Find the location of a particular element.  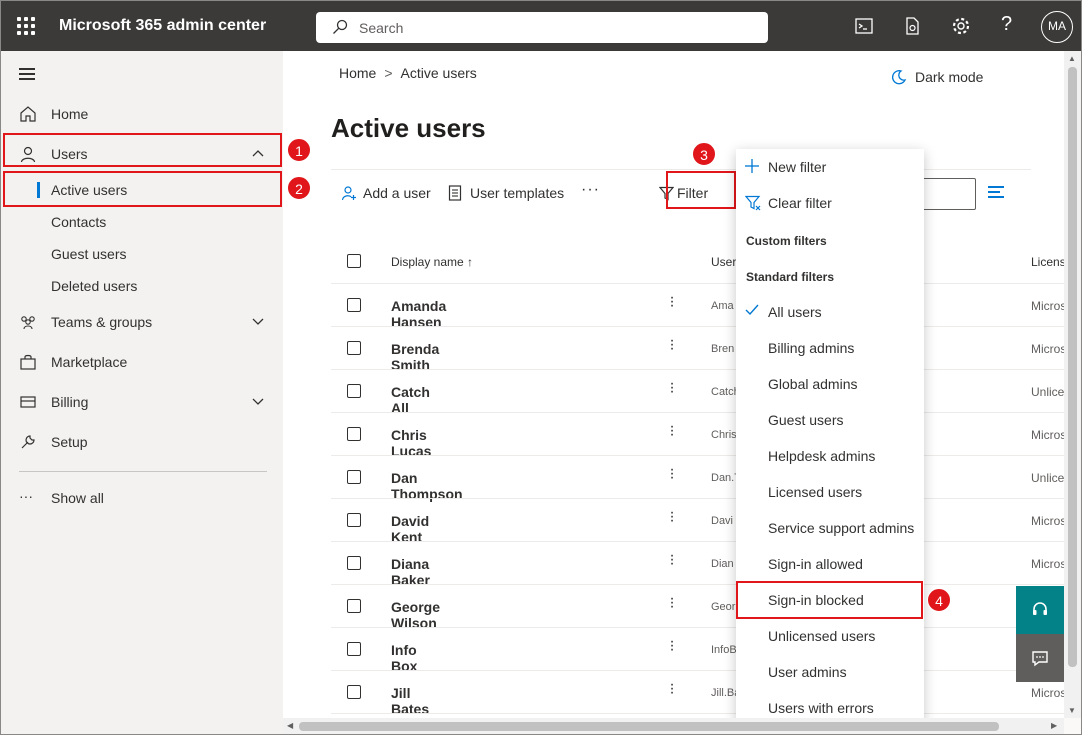

user-license: Unlice is located at coordinates (1048, 392).